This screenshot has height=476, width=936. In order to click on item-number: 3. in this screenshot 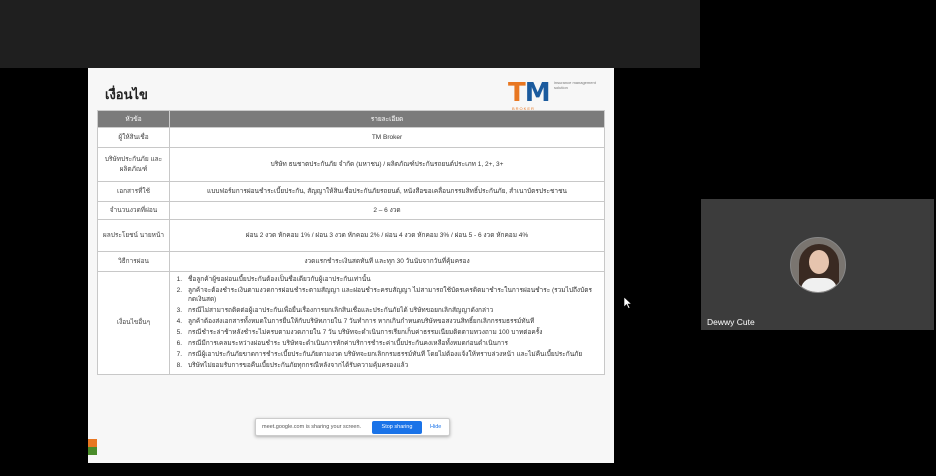, I will do `click(179, 310)`.